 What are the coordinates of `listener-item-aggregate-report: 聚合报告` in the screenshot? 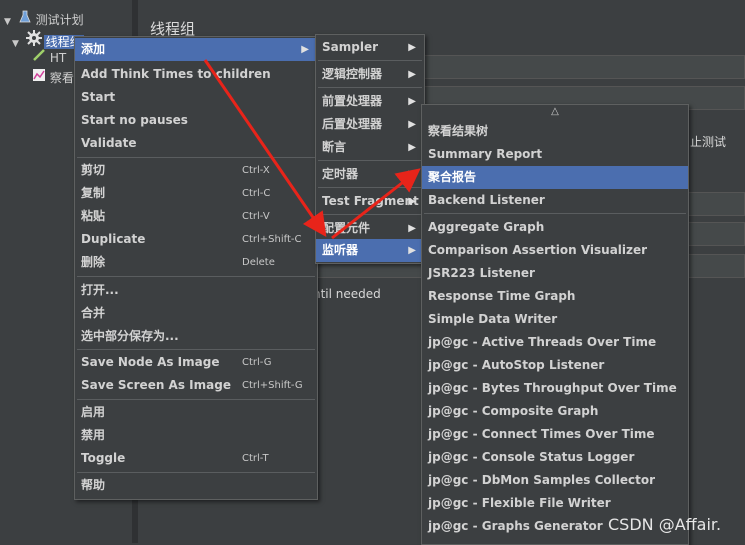 It's located at (555, 177).